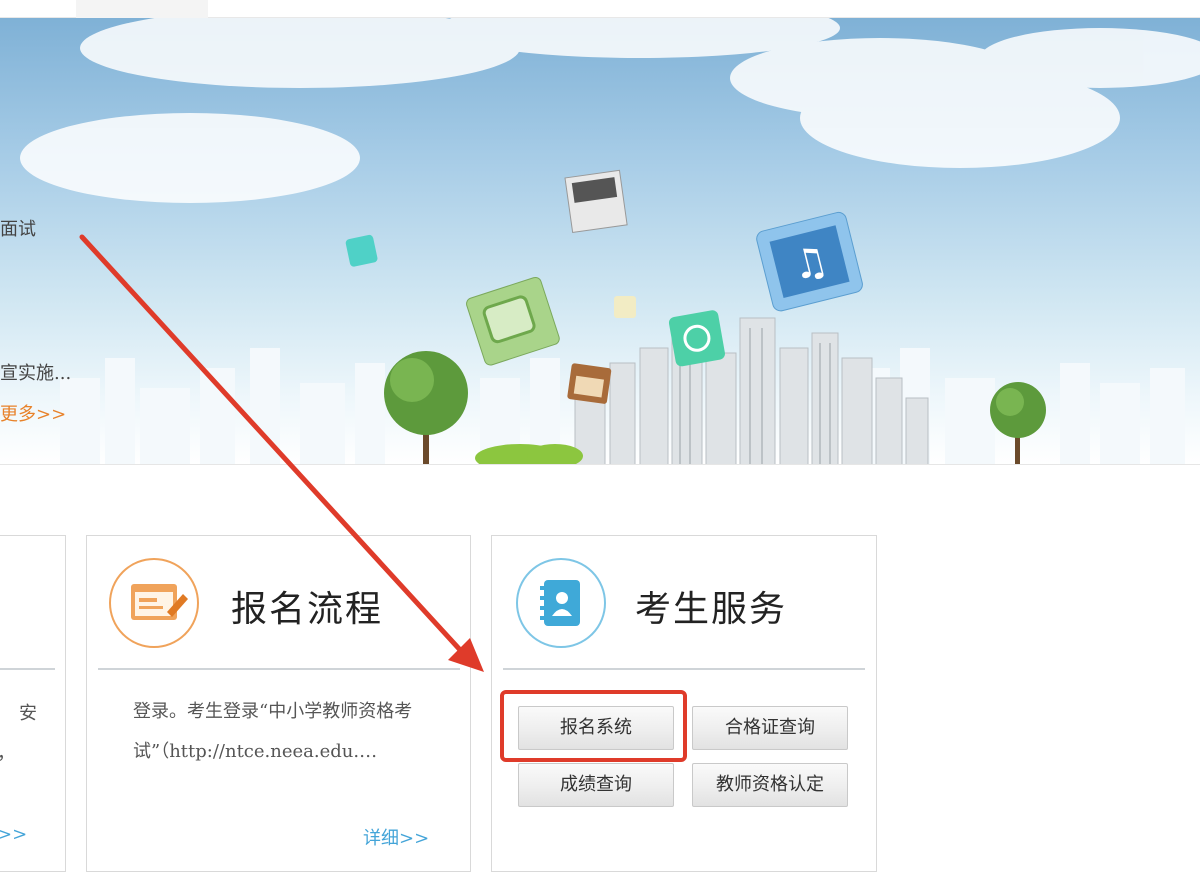 The height and width of the screenshot is (872, 1200). I want to click on address-book-icon, so click(561, 603).